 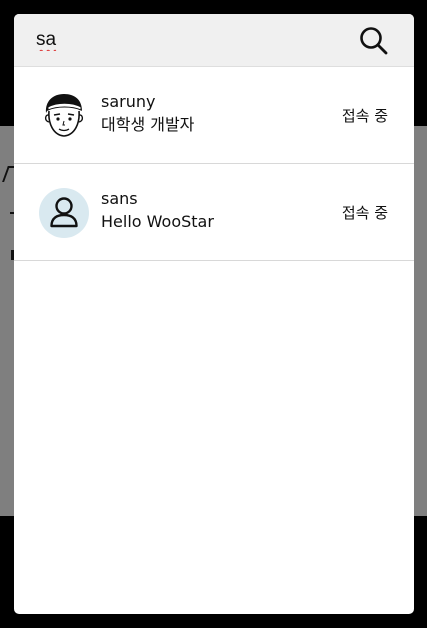 What do you see at coordinates (128, 101) in the screenshot?
I see `user-name: saruny` at bounding box center [128, 101].